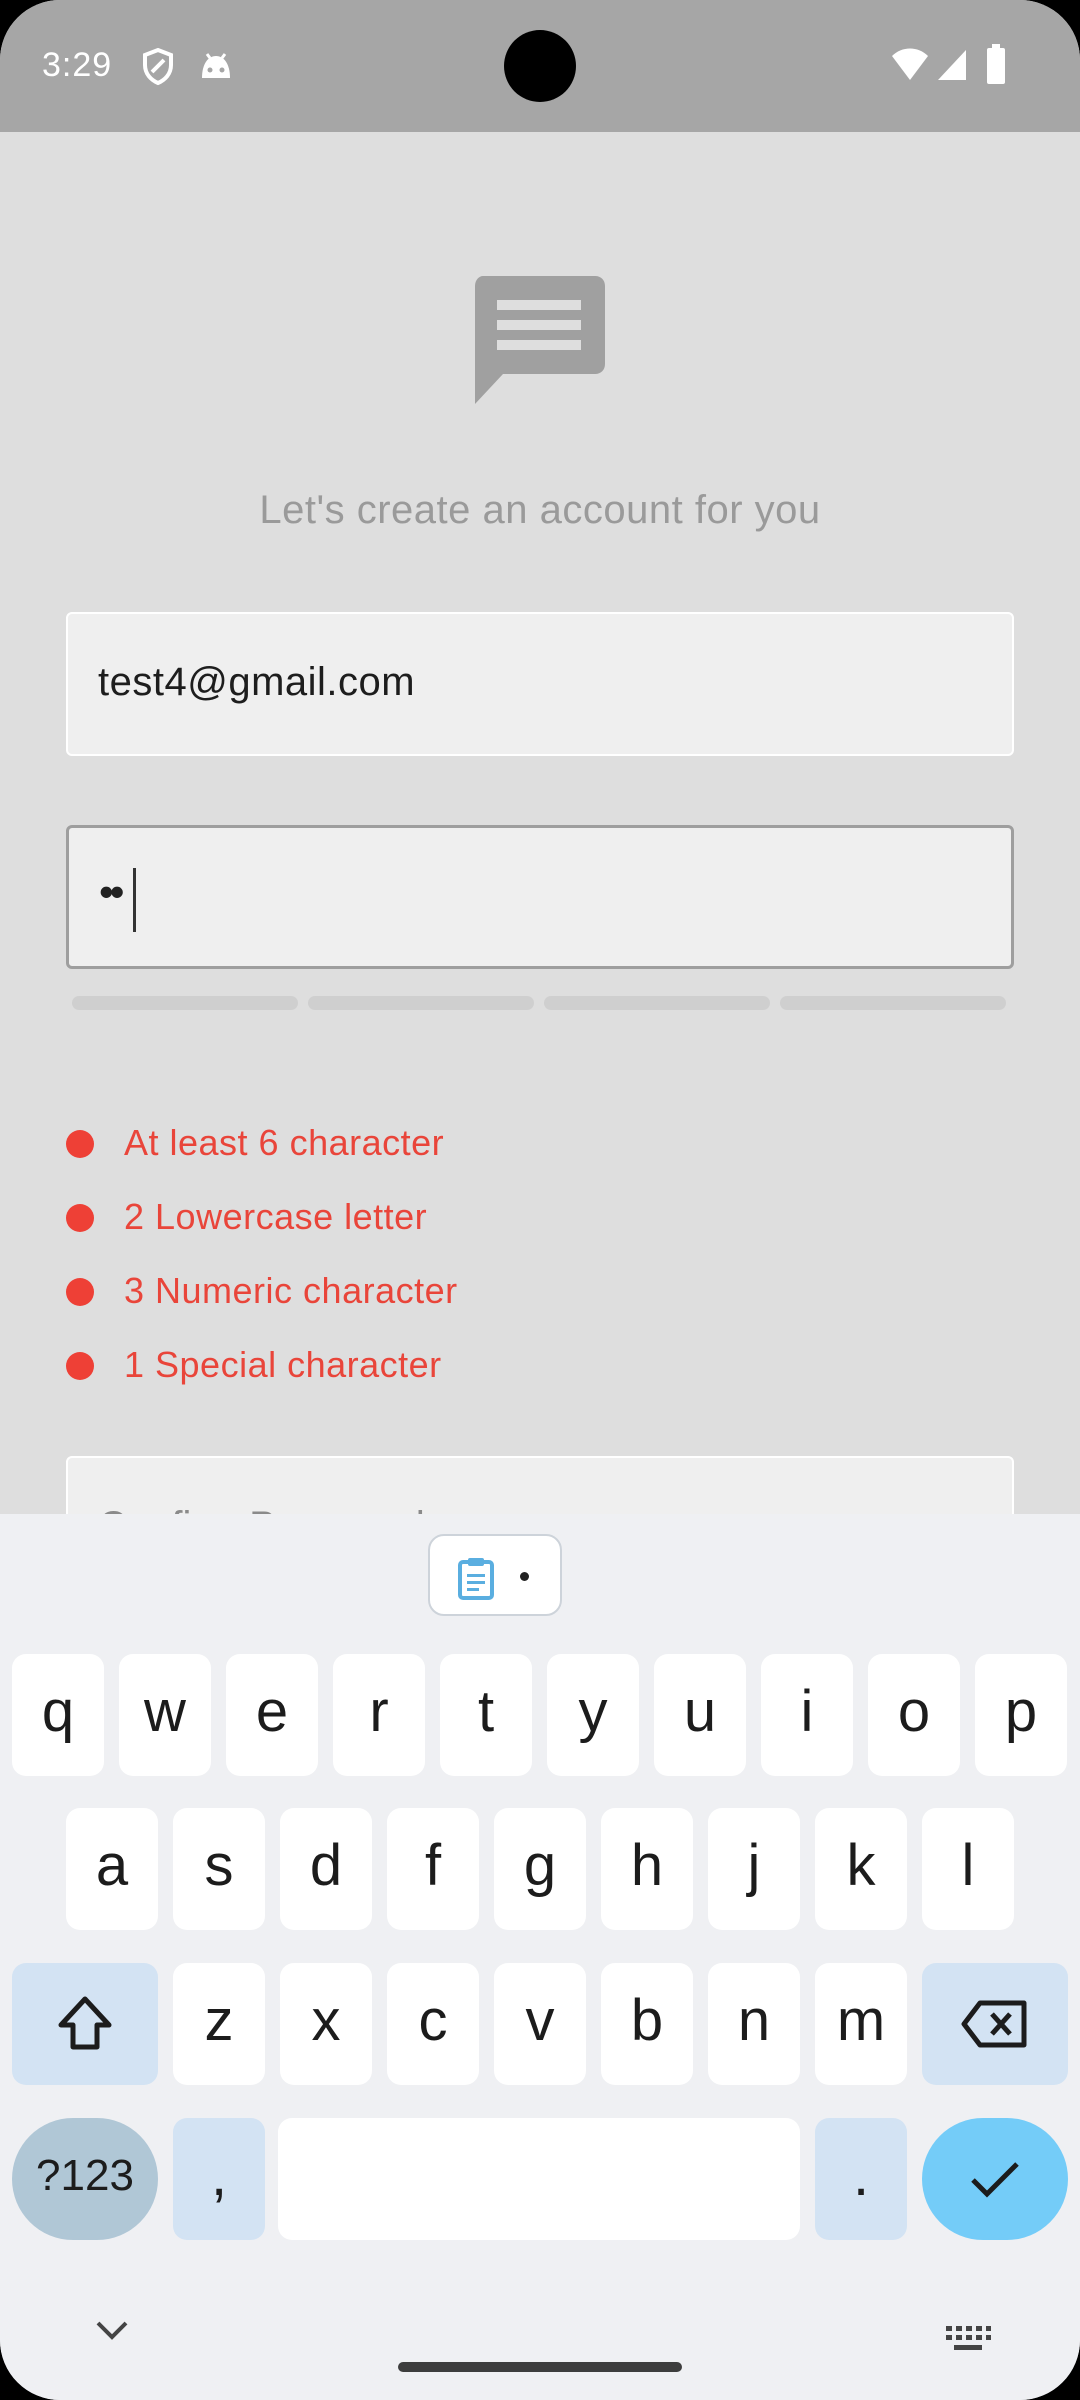  Describe the element at coordinates (968, 2339) in the screenshot. I see `keyboard-switch-icon` at that location.